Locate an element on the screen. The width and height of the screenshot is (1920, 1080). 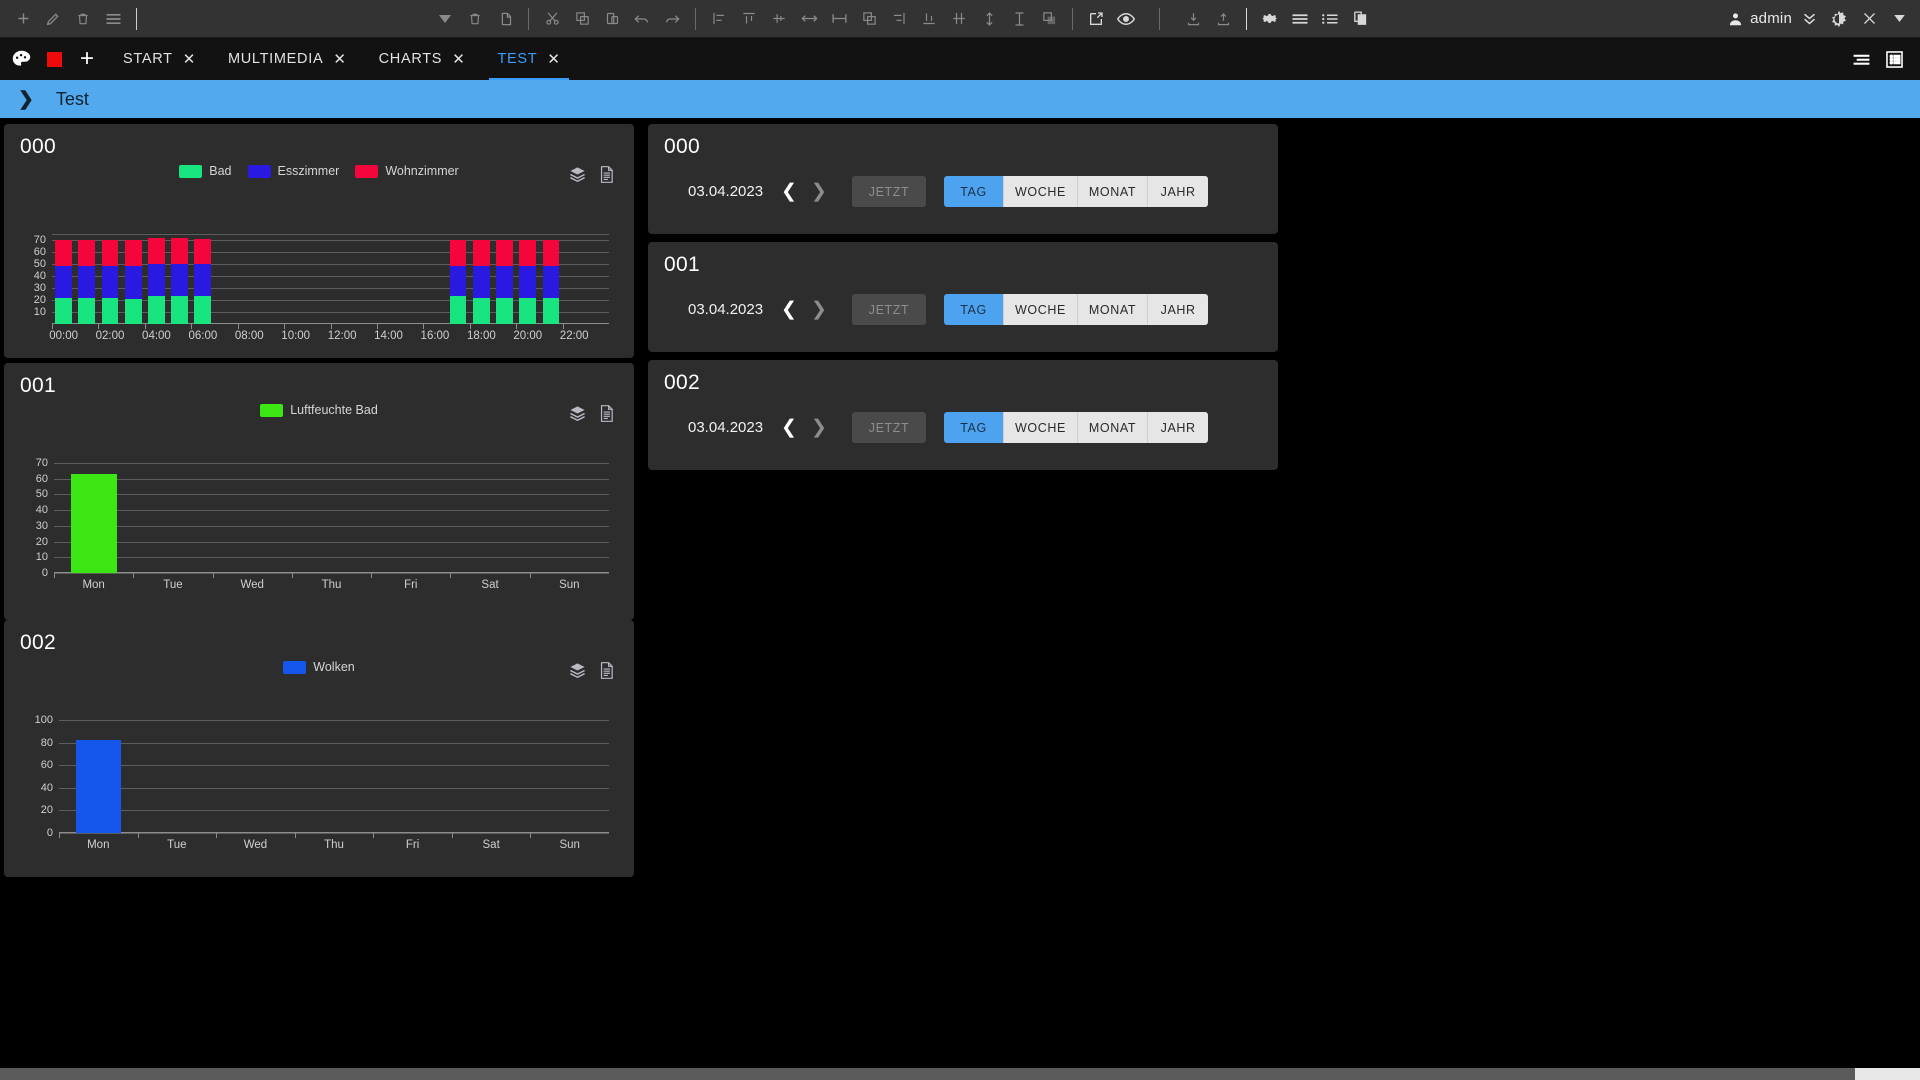
settings-gear-icon is located at coordinates (1270, 19).